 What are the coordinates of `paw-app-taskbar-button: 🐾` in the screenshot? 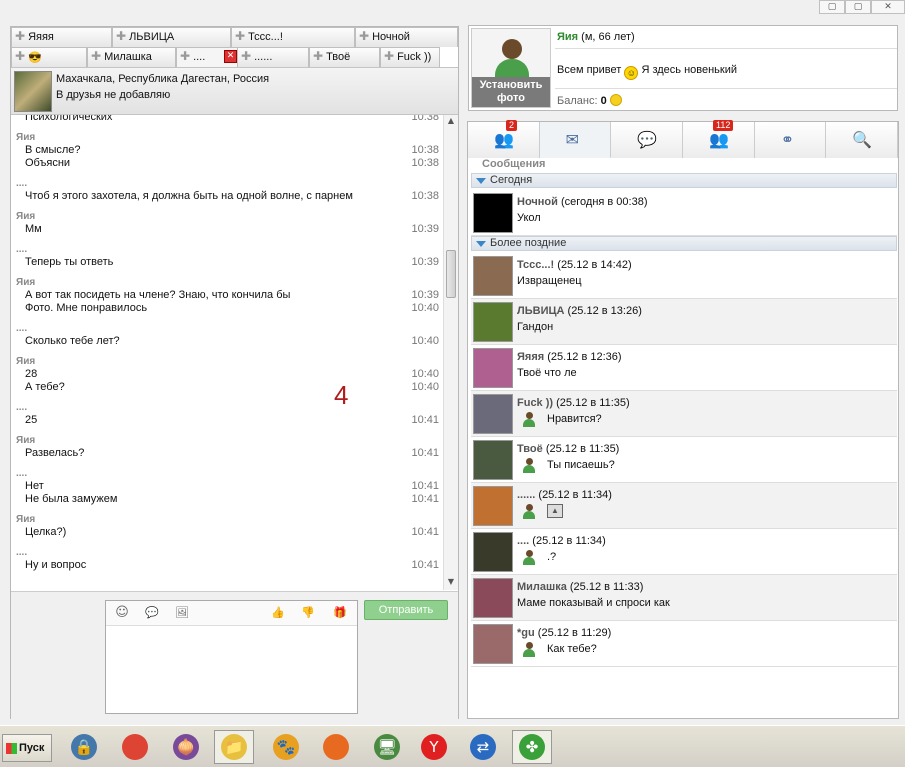 It's located at (286, 747).